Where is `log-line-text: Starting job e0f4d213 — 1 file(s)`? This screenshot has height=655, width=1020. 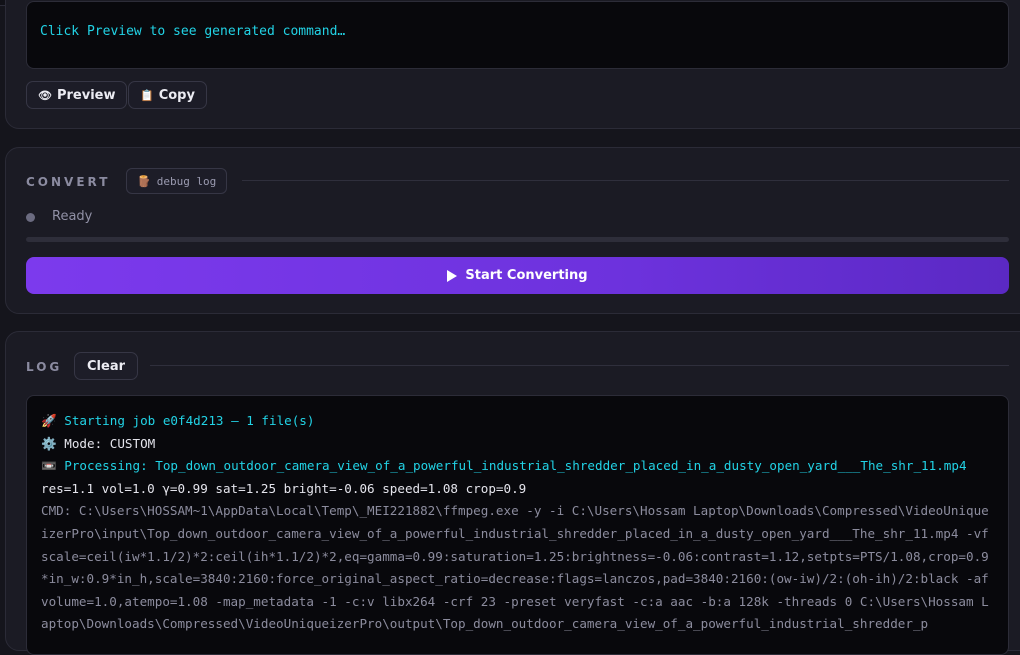 log-line-text: Starting job e0f4d213 — 1 file(s) is located at coordinates (189, 420).